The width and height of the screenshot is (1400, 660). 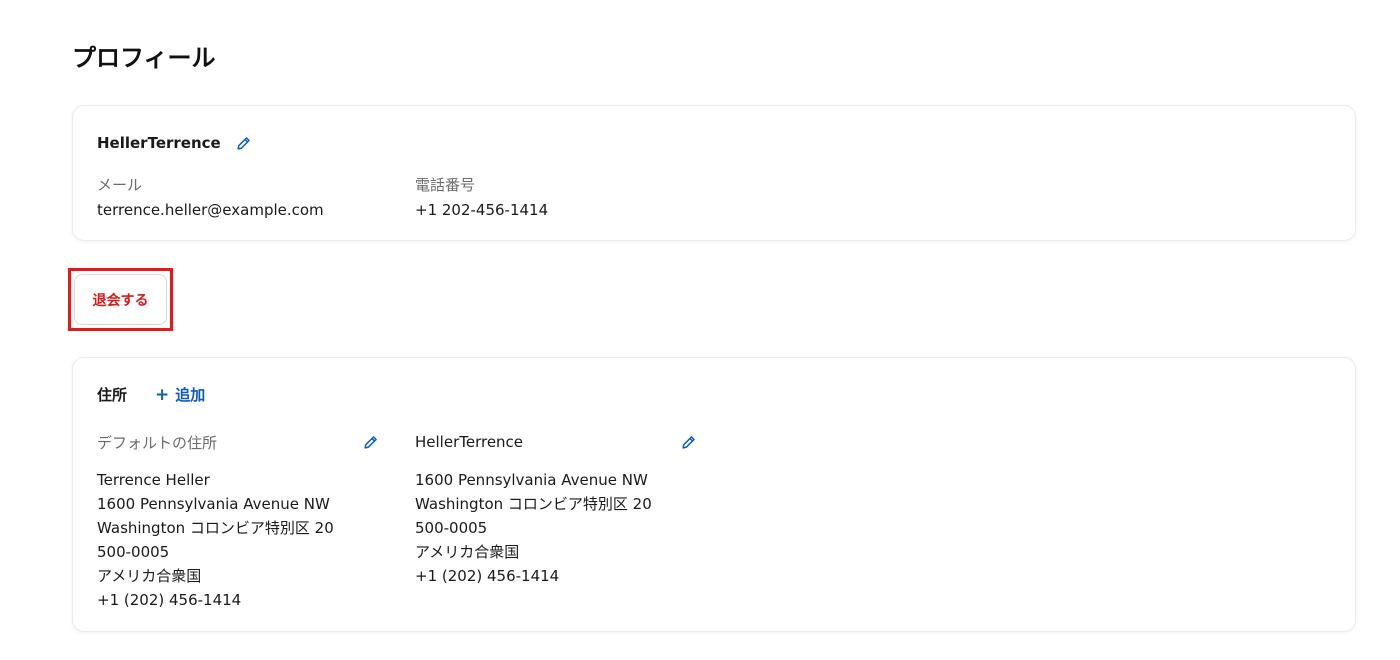 What do you see at coordinates (482, 210) in the screenshot?
I see `phone-value: +1 202-456-1414` at bounding box center [482, 210].